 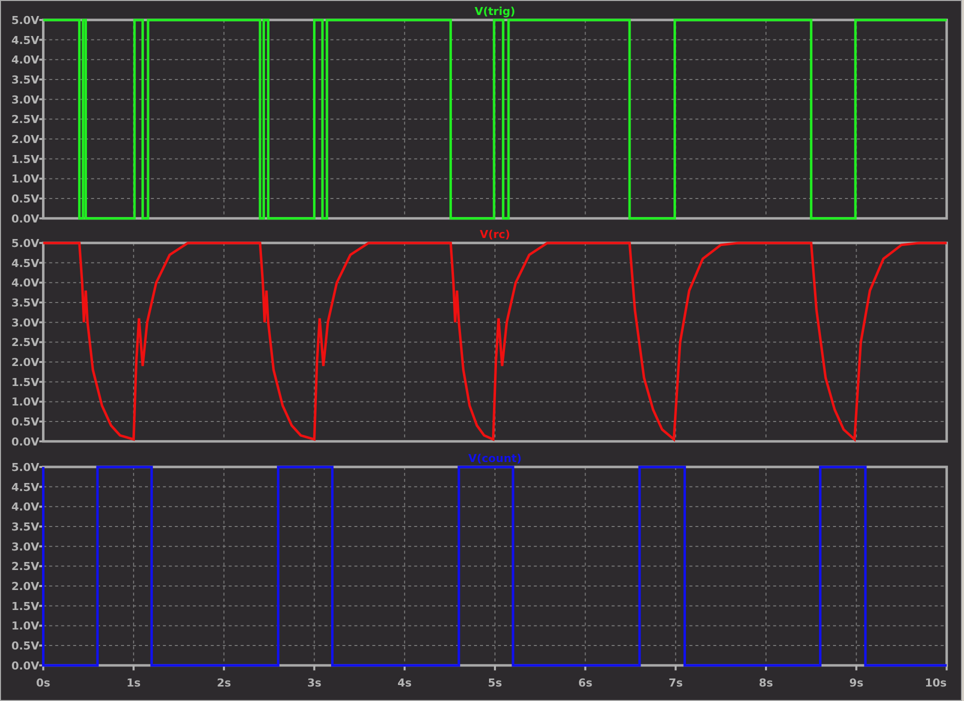 I want to click on x-tick-label: 5s, so click(x=495, y=683).